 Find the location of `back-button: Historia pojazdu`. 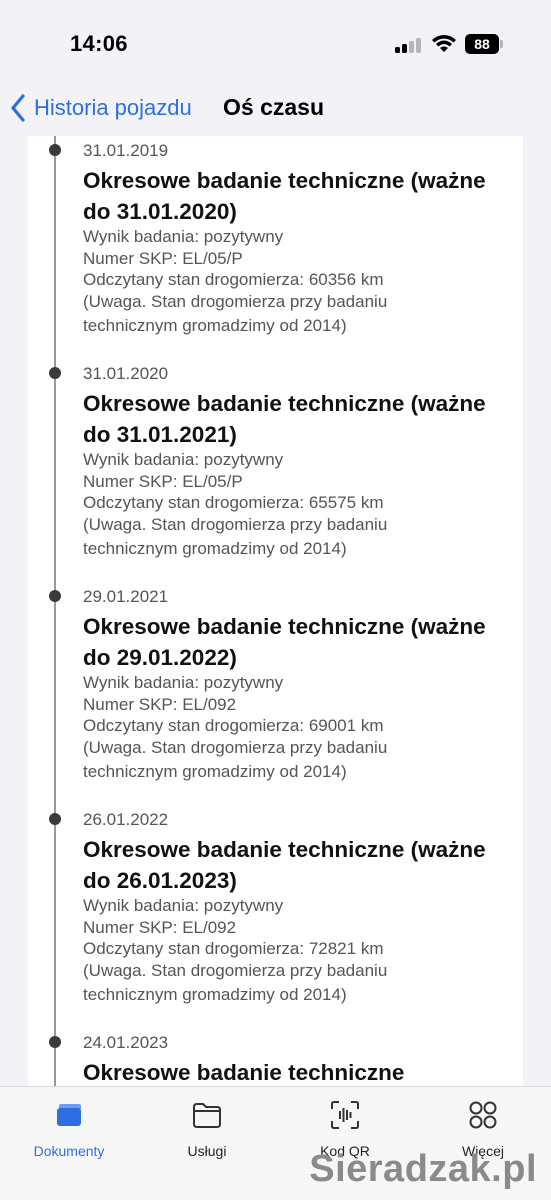

back-button: Historia pojazdu is located at coordinates (101, 108).